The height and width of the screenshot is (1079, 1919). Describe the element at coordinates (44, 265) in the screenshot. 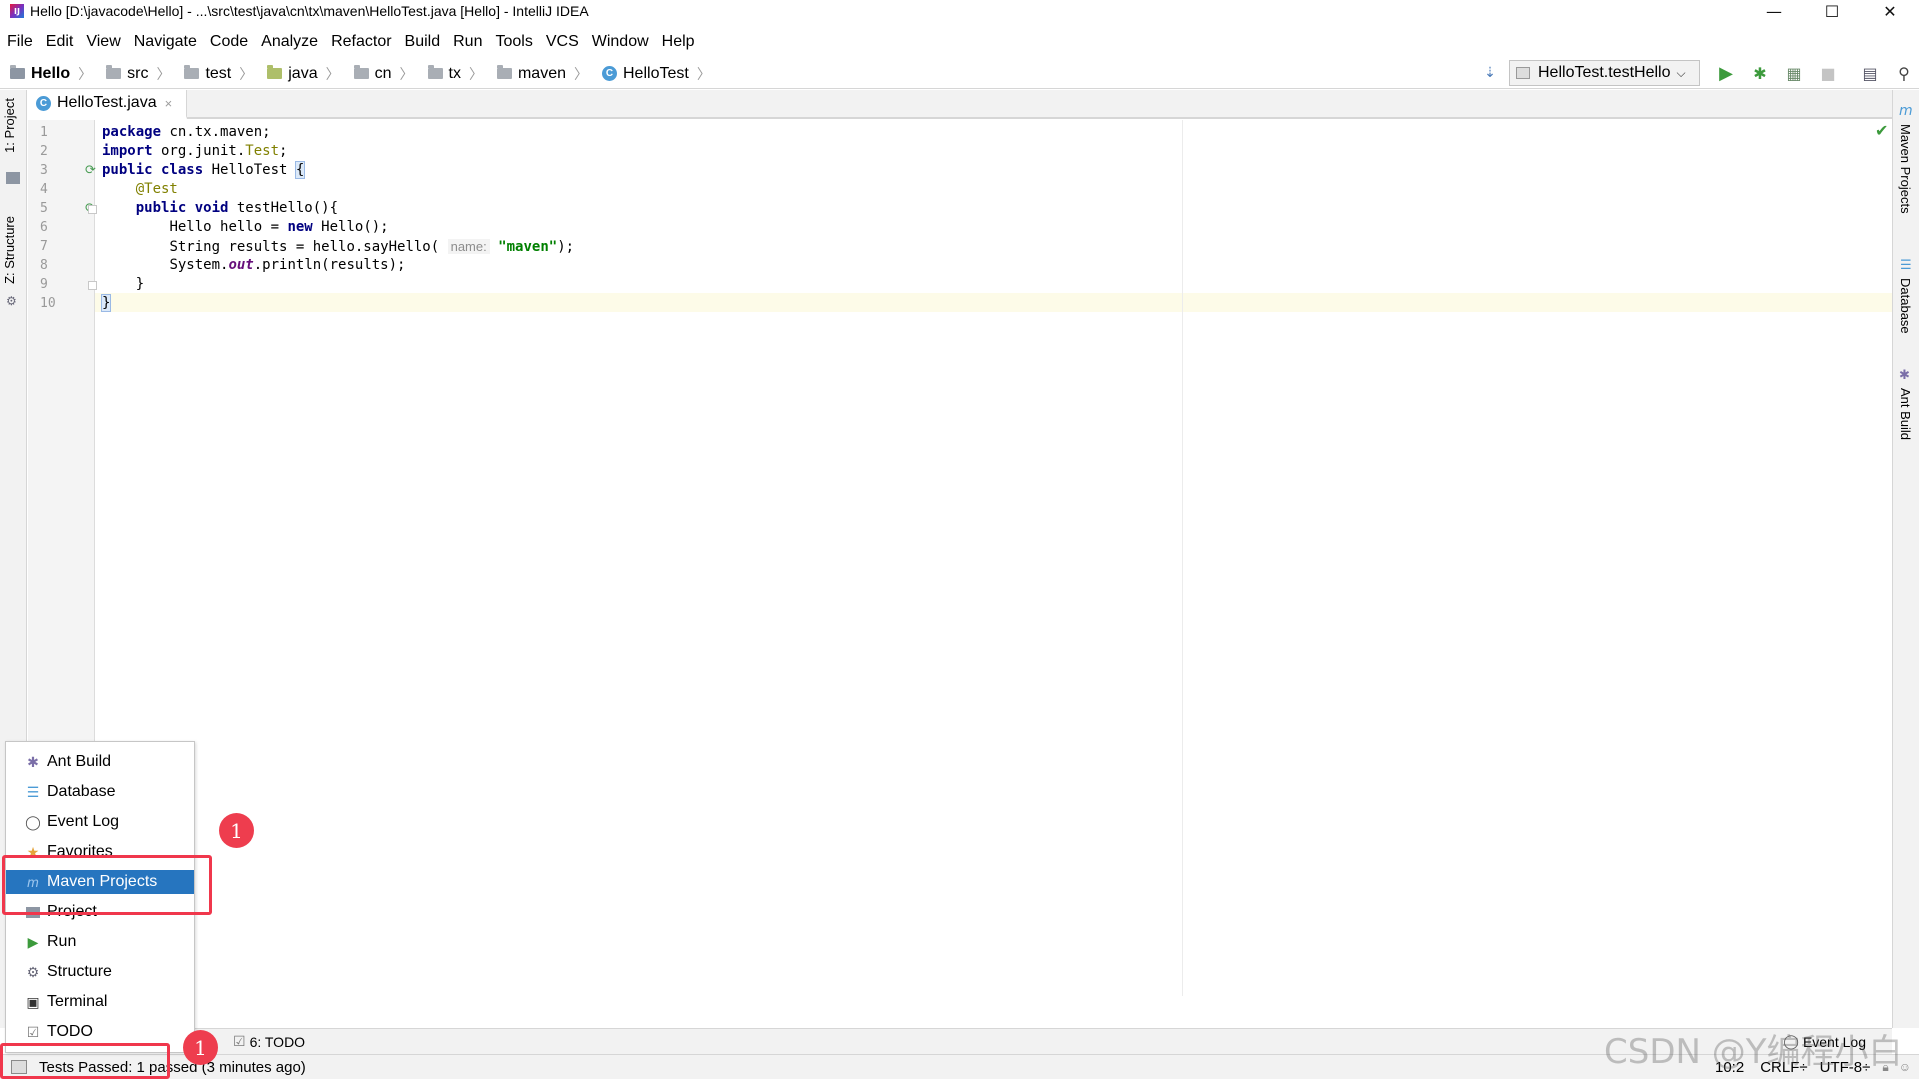

I see `line-number: 8` at that location.